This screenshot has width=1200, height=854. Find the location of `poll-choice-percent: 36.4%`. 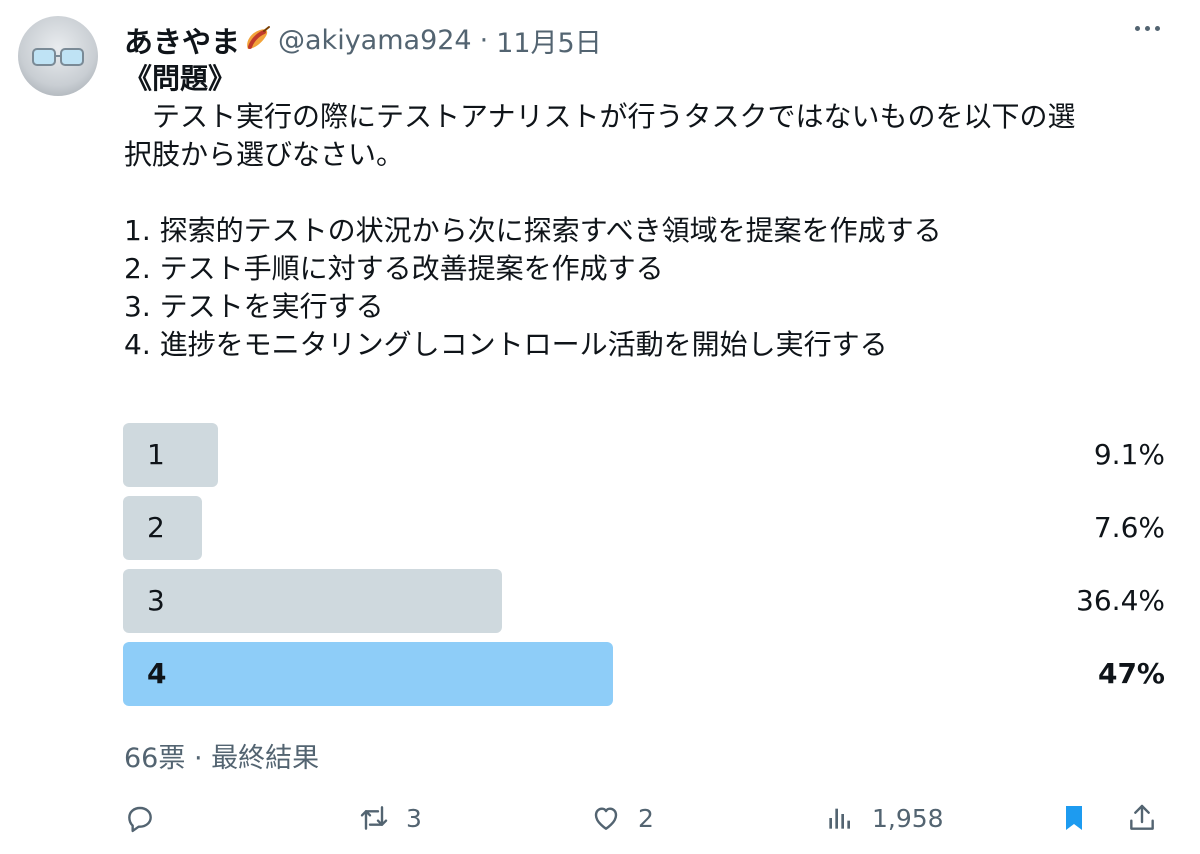

poll-choice-percent: 36.4% is located at coordinates (1120, 600).